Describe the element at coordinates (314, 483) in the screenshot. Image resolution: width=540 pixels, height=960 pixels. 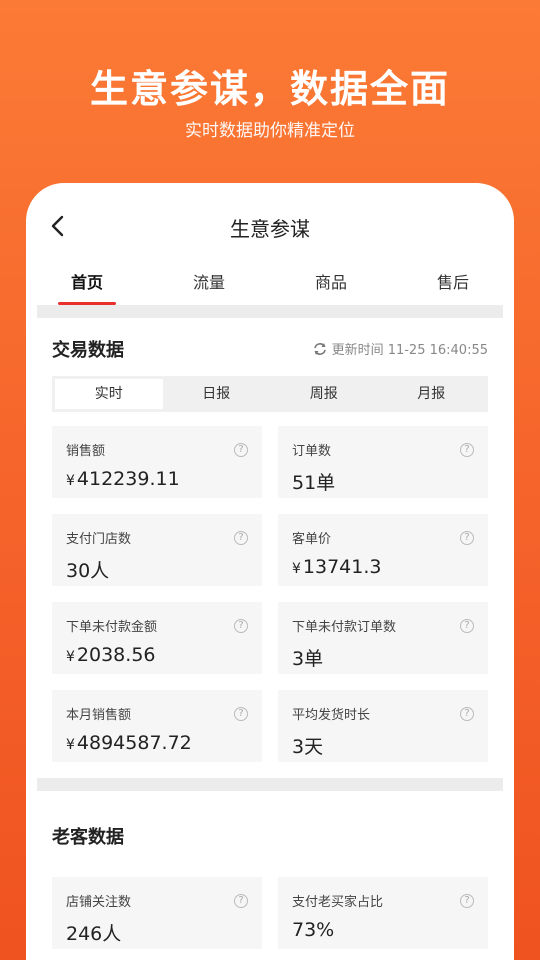
I see `metric-value: 51单` at that location.